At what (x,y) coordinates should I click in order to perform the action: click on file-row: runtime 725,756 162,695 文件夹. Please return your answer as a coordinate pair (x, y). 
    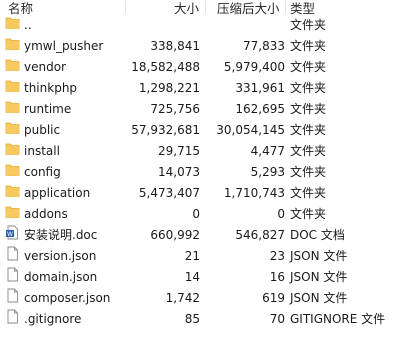
    Looking at the image, I should click on (202, 109).